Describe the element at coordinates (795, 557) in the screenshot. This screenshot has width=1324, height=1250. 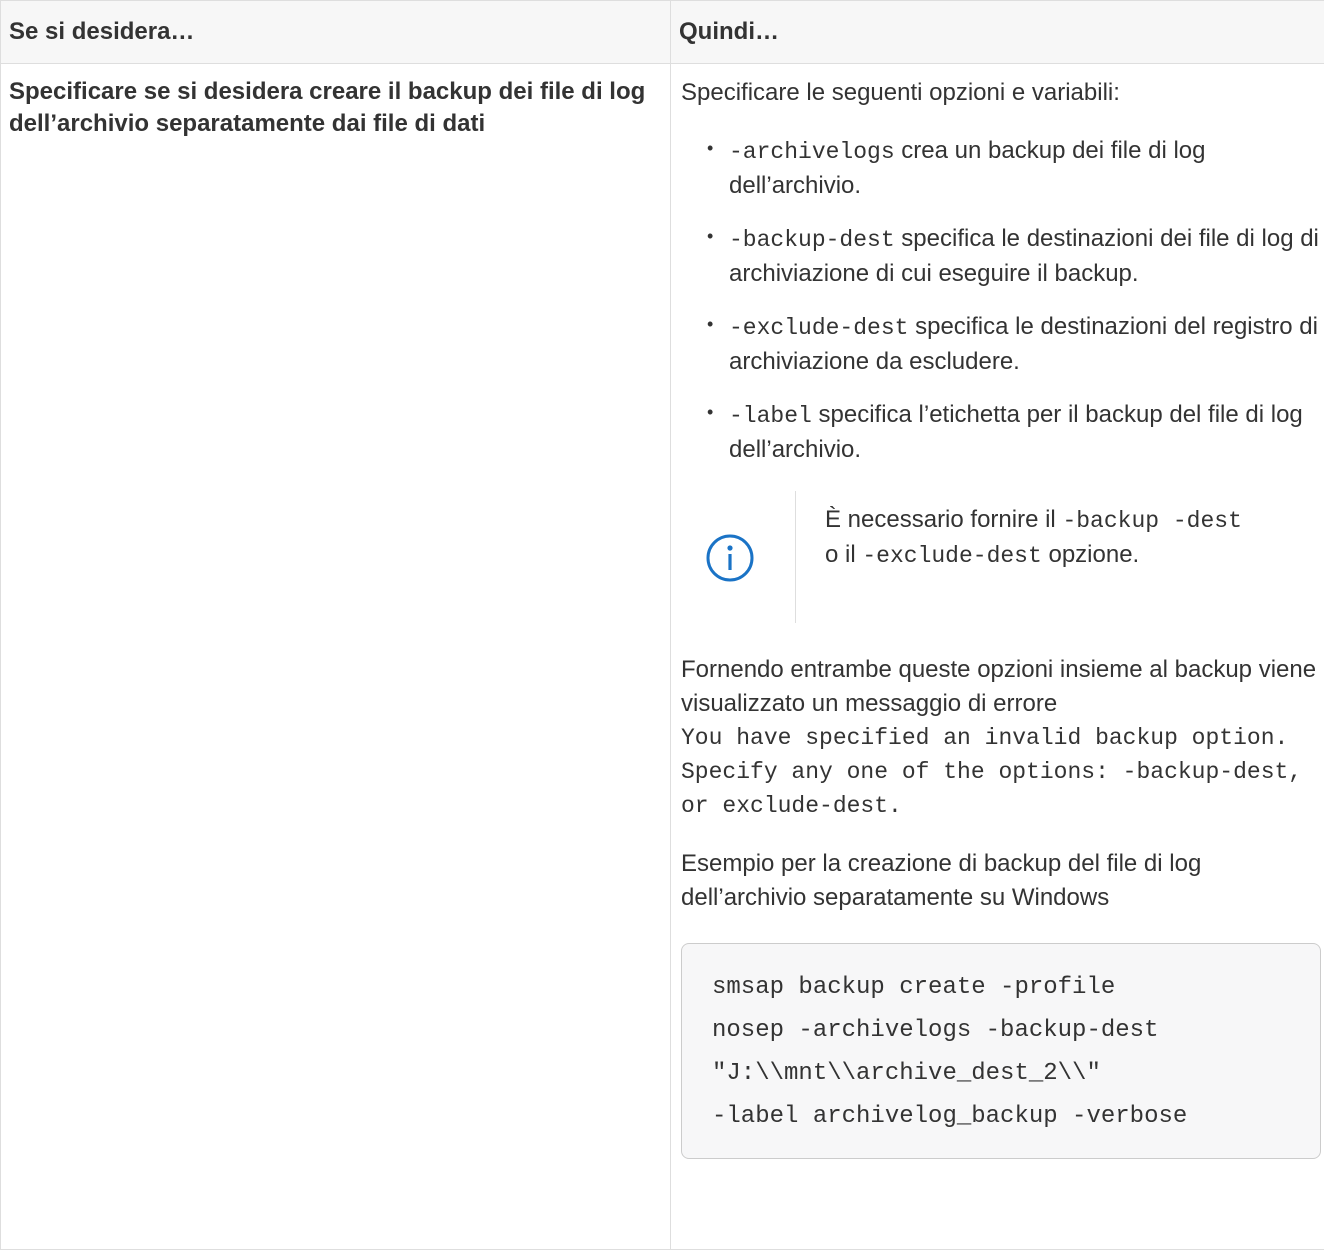
I see `note-divider` at that location.